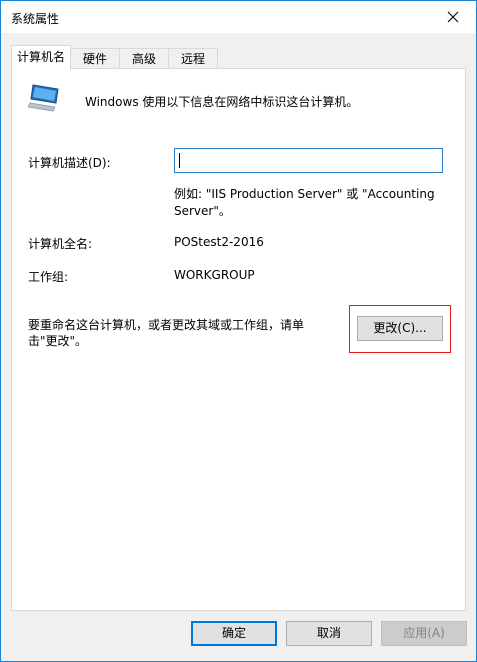  Describe the element at coordinates (193, 58) in the screenshot. I see `tab-remote: 远程` at that location.